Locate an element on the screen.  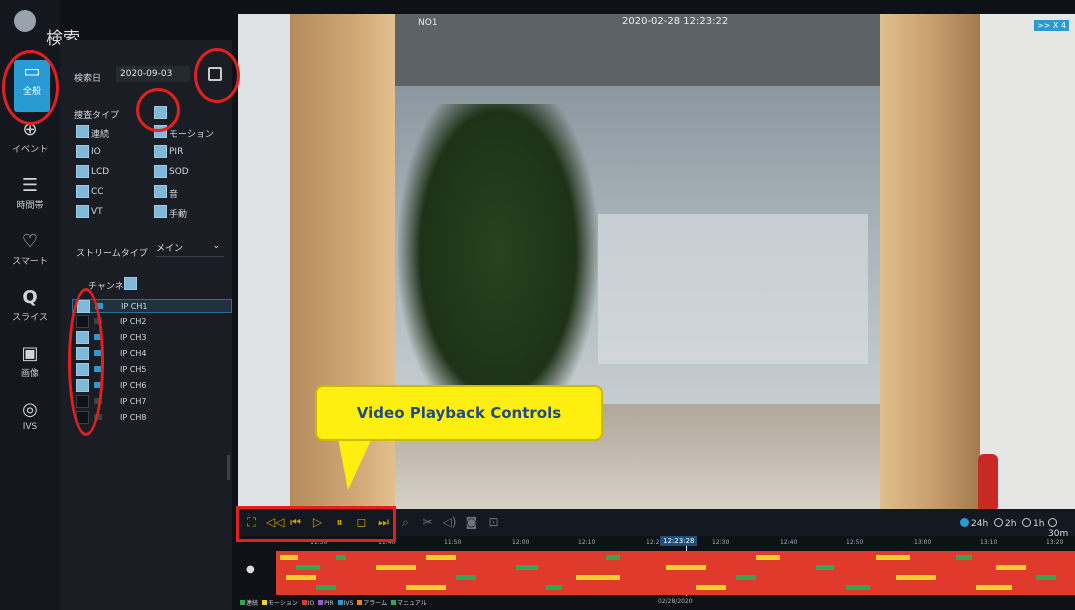
timeline-date: 02/28/2020 is located at coordinates (675, 601).